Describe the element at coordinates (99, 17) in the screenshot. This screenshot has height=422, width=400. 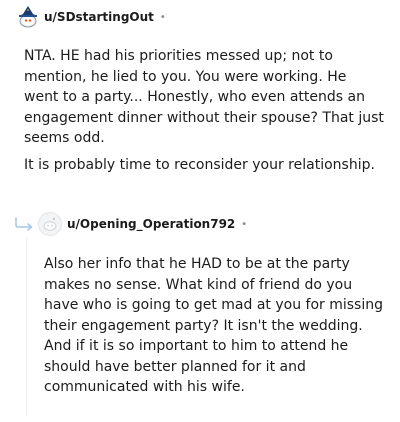
I see `username-link: u/SDstartingOut` at that location.